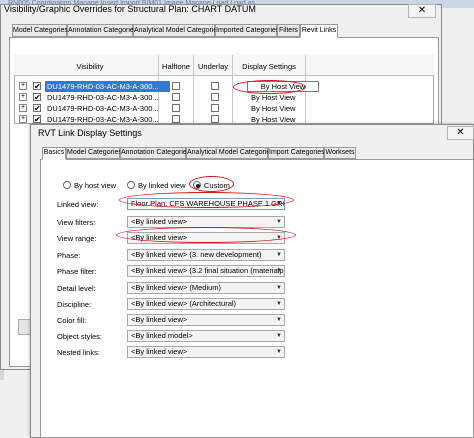 Image resolution: width=474 pixels, height=438 pixels. Describe the element at coordinates (69, 255) in the screenshot. I see `property-label: Phase:` at that location.